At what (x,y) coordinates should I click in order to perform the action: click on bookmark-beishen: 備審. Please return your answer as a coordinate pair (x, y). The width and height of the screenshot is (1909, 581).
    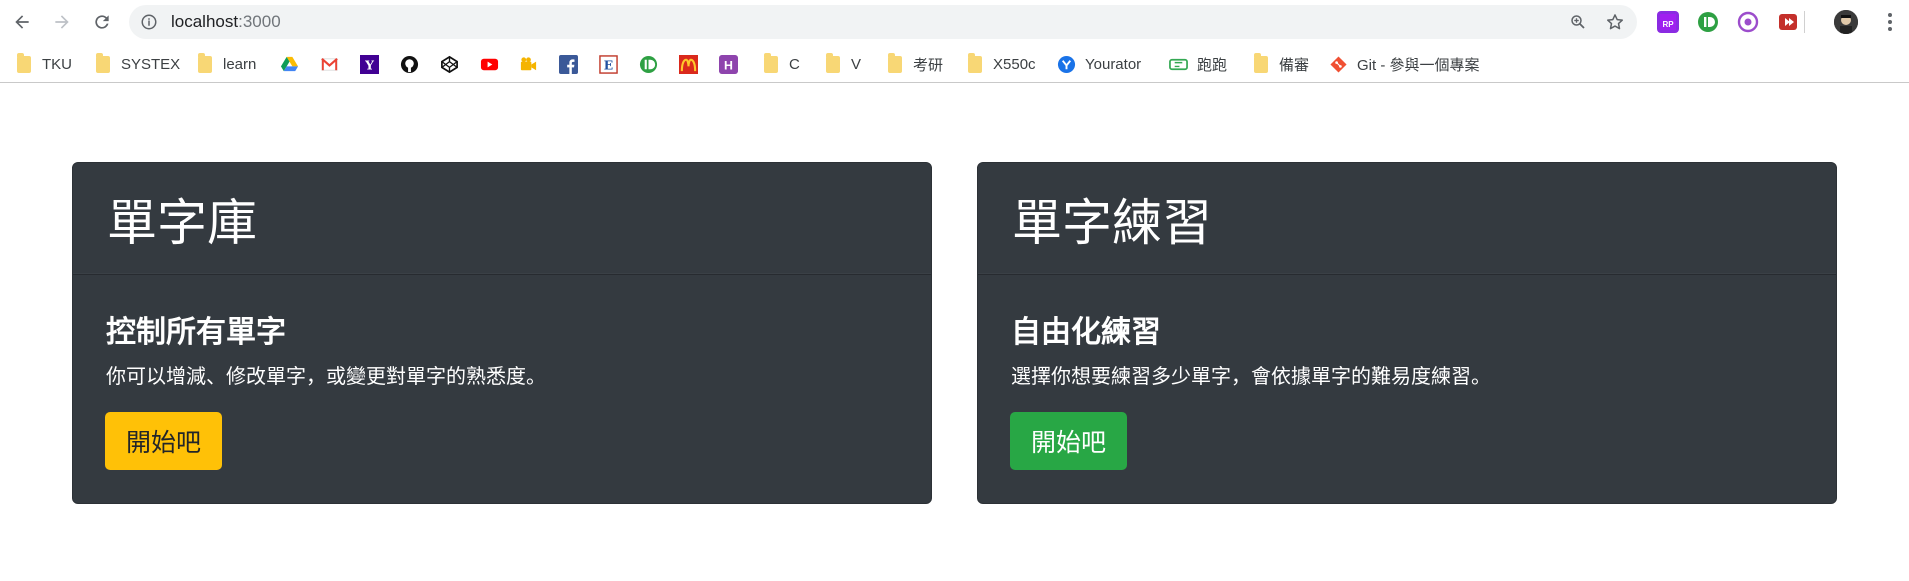
    Looking at the image, I should click on (1280, 64).